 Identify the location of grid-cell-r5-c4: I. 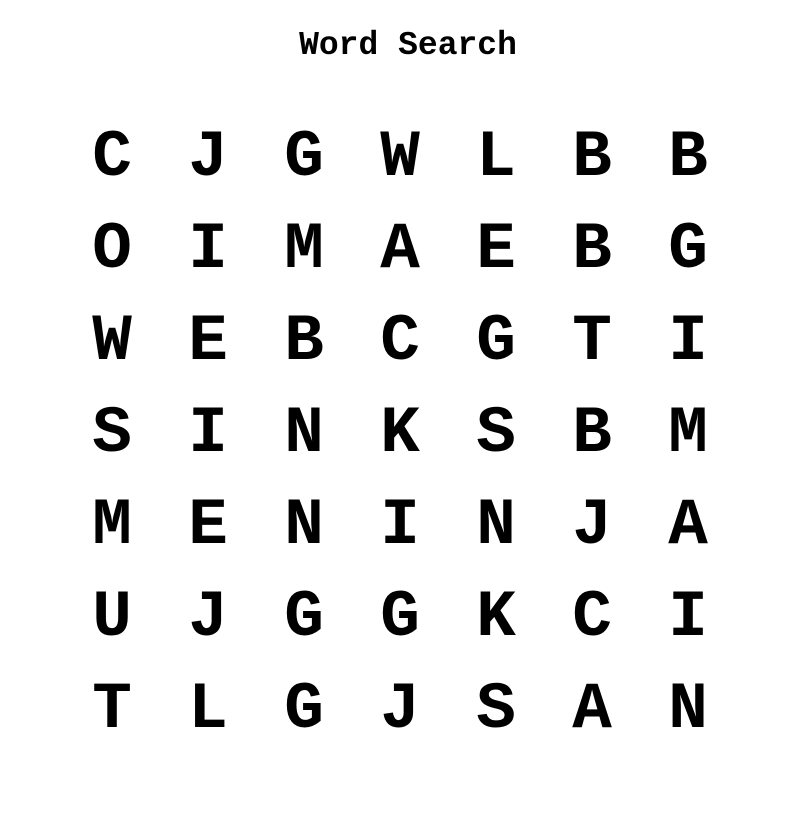
(400, 526).